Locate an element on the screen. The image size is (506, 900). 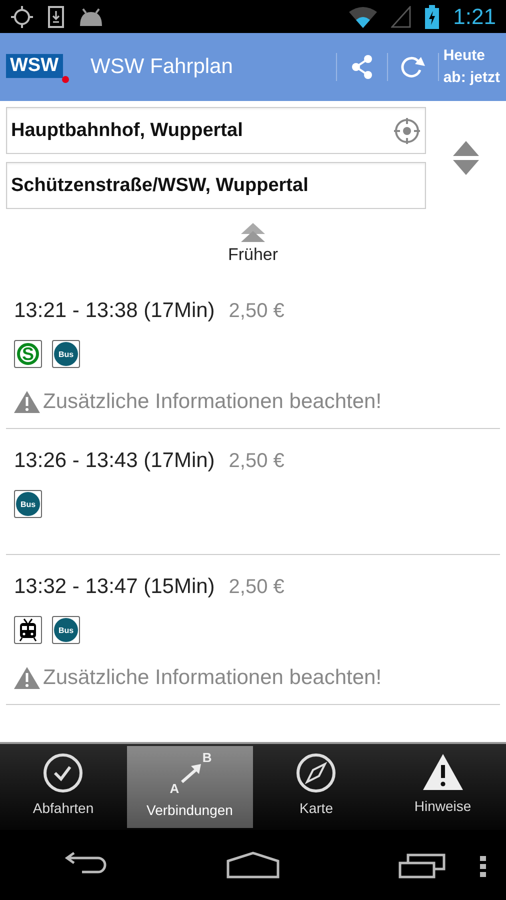
wsw-logo: WSW is located at coordinates (37, 68).